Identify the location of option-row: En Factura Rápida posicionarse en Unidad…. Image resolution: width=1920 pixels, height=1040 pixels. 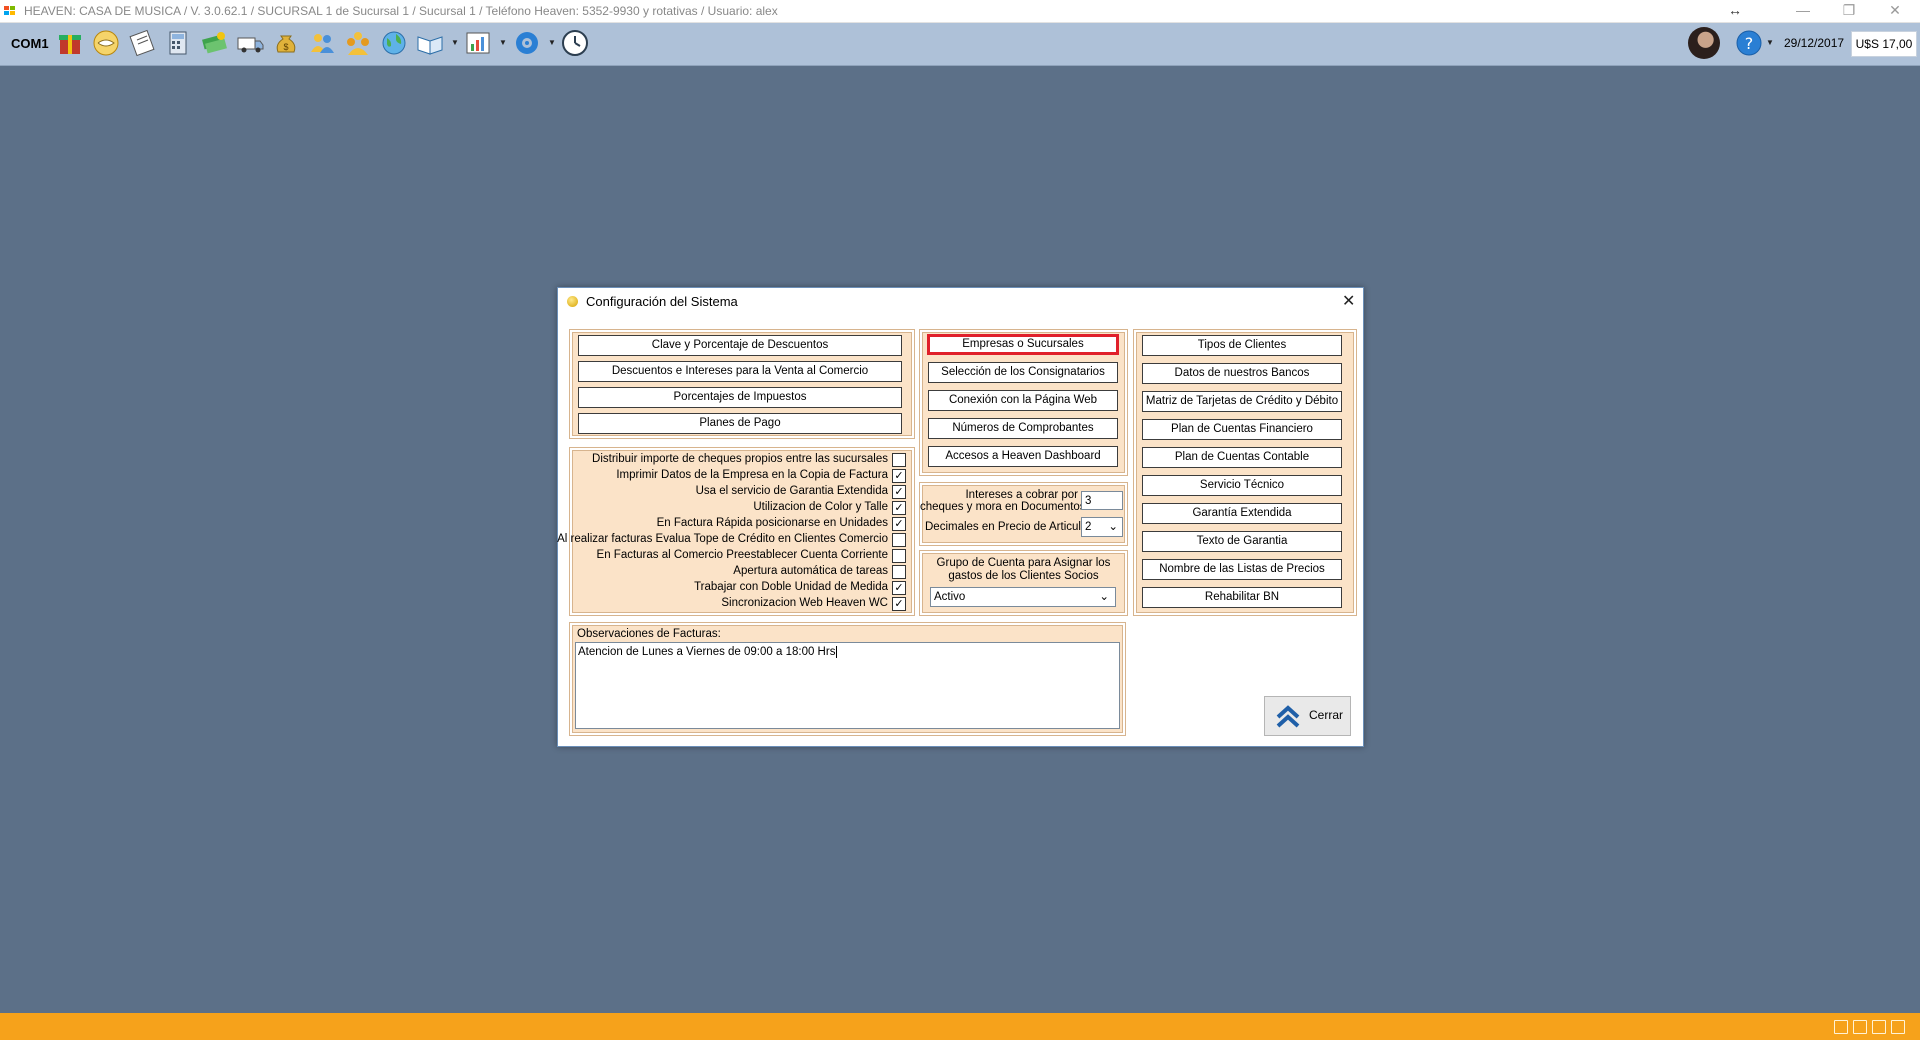
(772, 523).